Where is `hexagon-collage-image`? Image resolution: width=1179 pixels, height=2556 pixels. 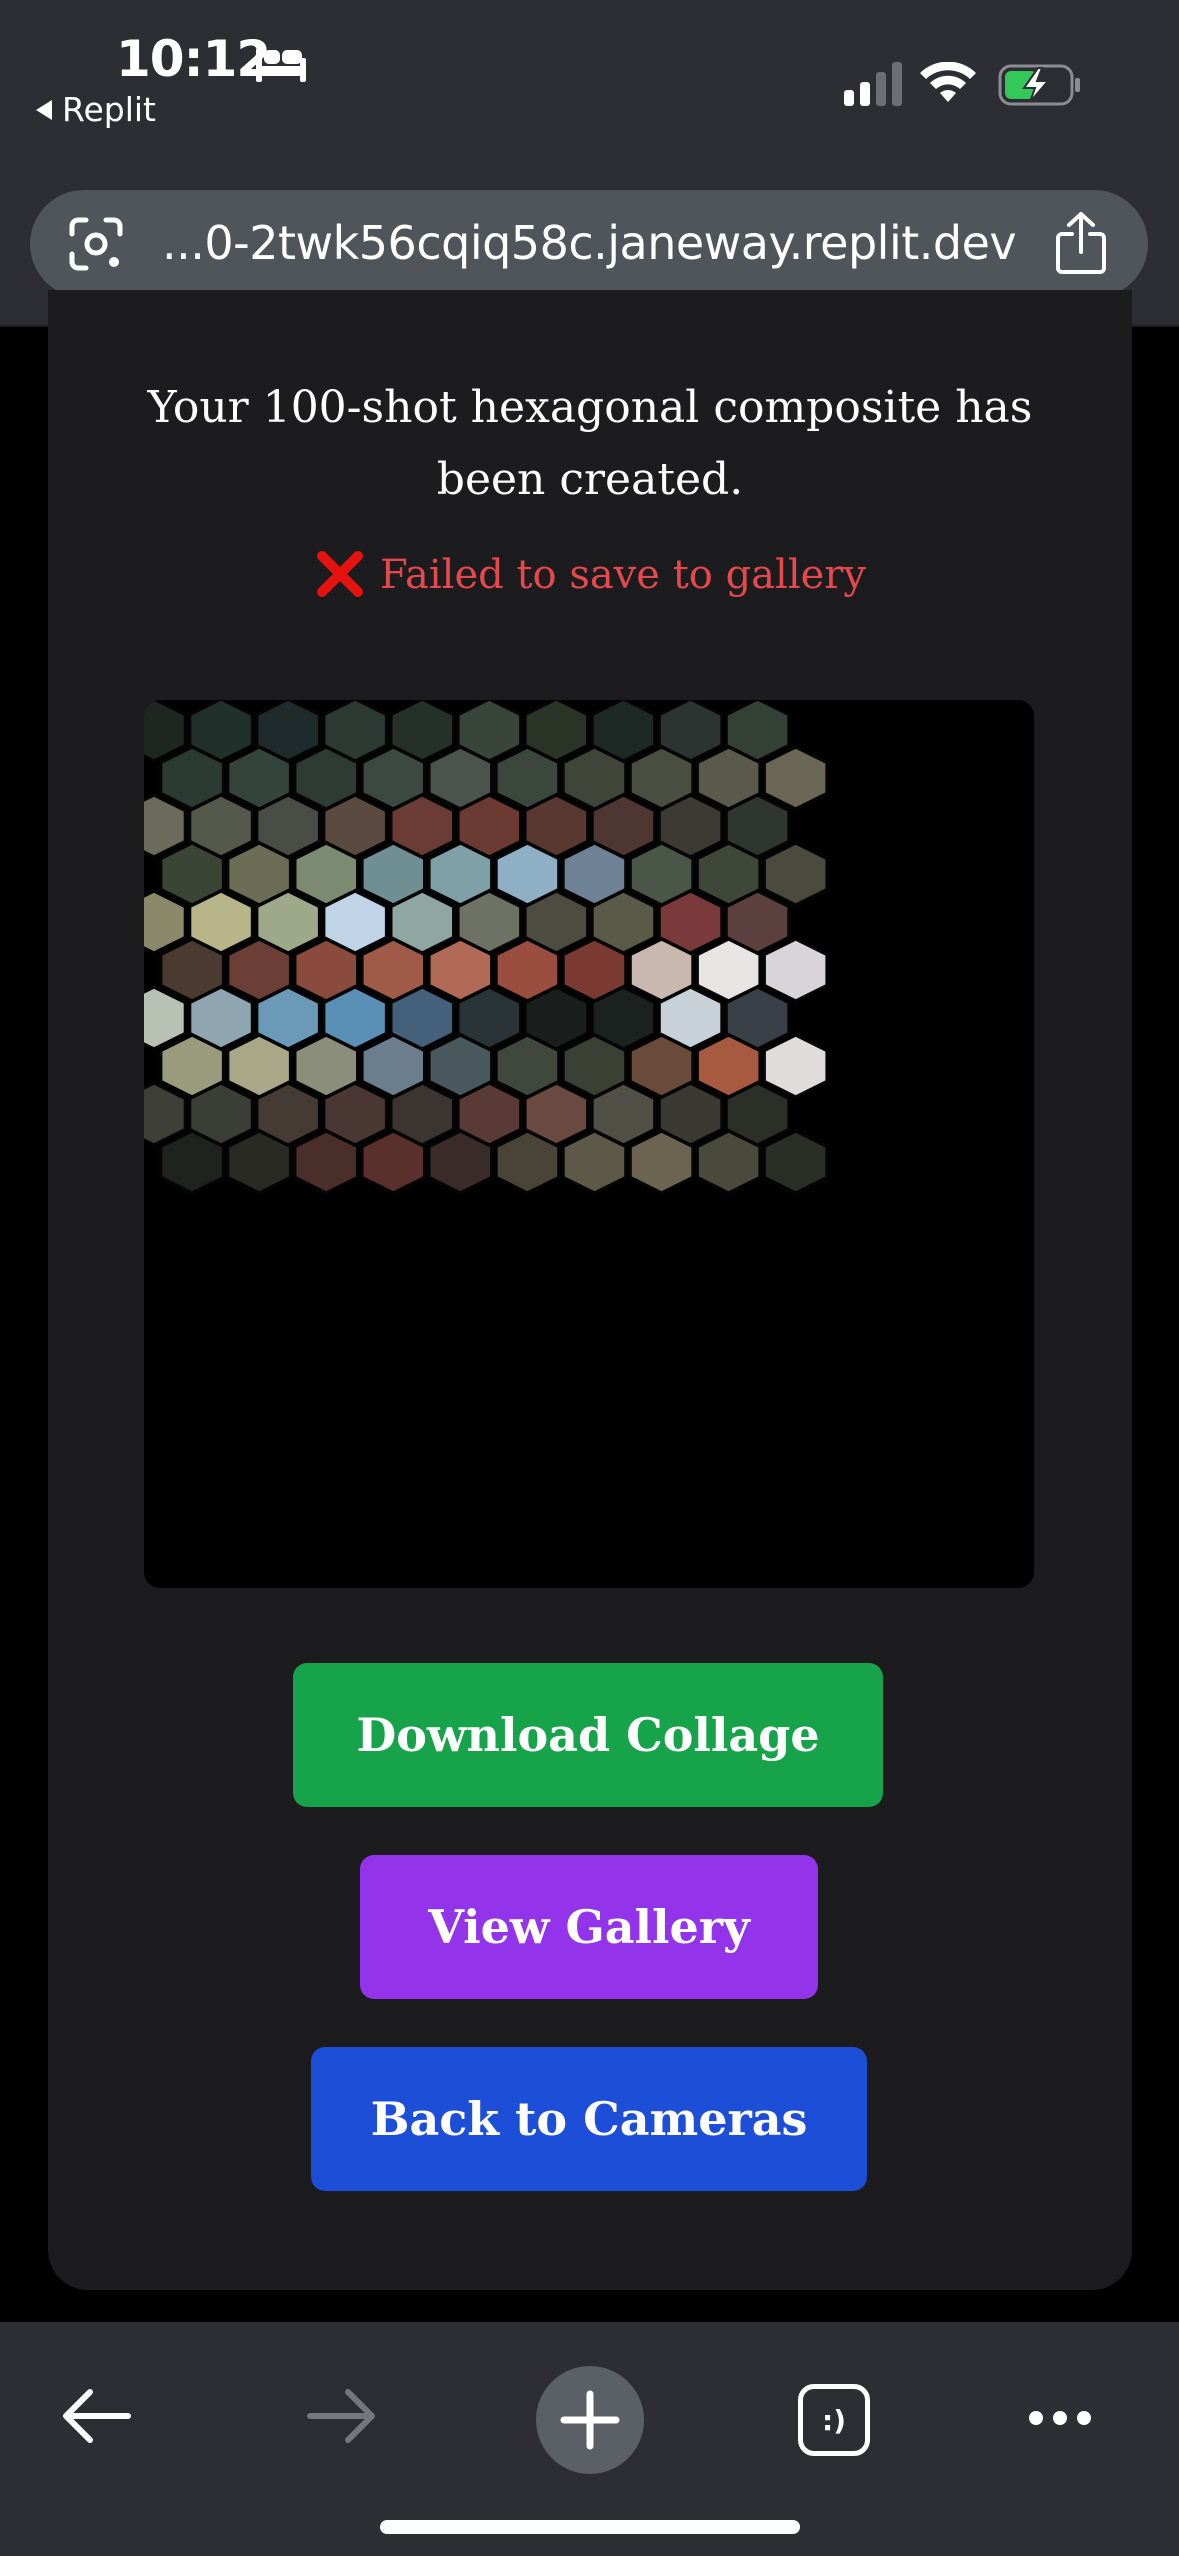 hexagon-collage-image is located at coordinates (486, 947).